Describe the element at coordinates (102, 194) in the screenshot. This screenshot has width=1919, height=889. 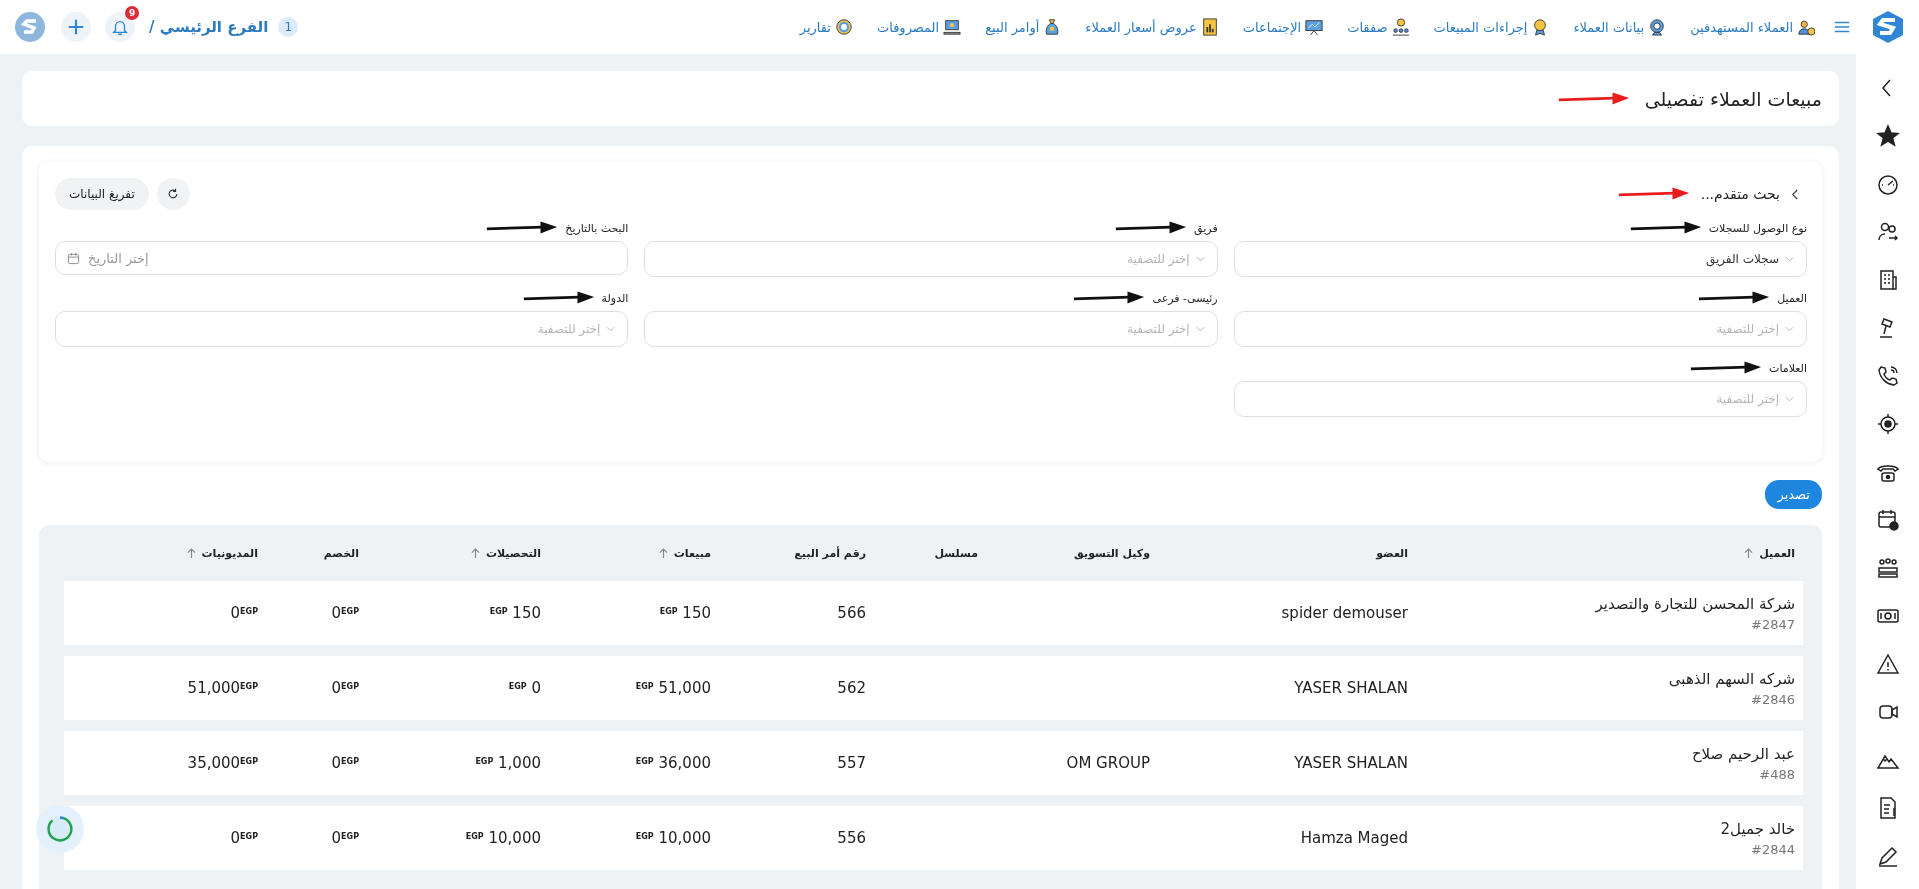
I see `clear-data-button: تفريغ البيانات` at that location.